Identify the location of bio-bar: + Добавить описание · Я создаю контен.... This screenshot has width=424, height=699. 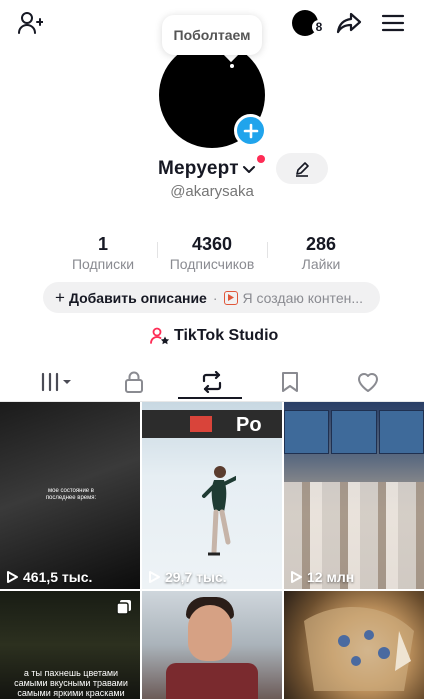
(211, 297).